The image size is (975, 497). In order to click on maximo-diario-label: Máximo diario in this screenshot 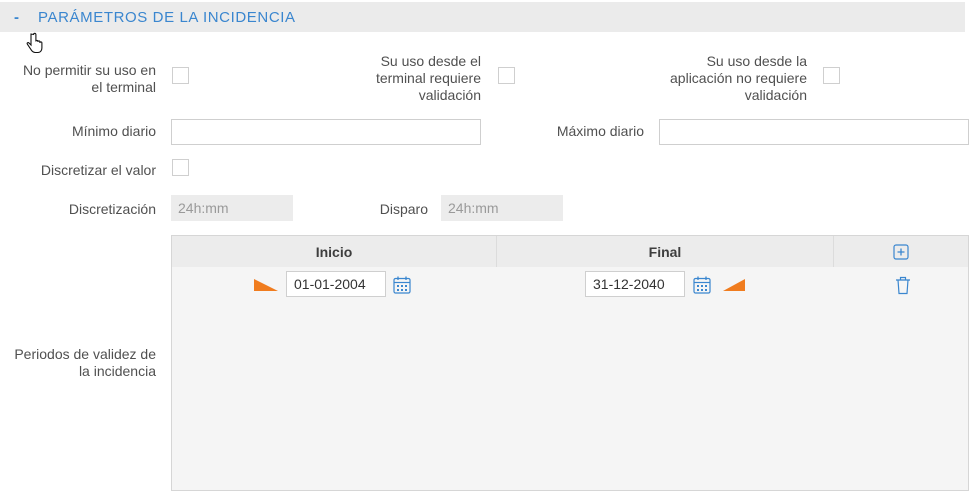, I will do `click(600, 131)`.